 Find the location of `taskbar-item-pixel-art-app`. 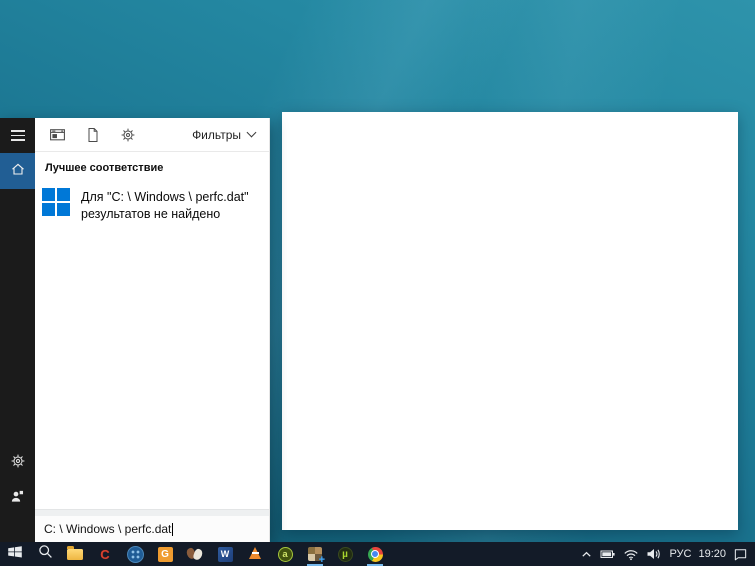

taskbar-item-pixel-art-app is located at coordinates (315, 554).